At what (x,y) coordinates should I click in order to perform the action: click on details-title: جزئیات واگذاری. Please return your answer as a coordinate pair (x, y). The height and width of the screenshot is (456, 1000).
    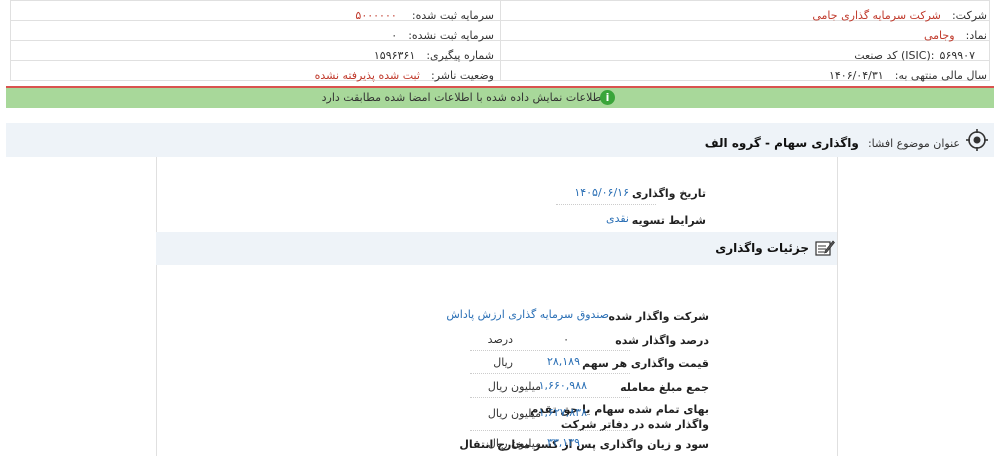
    Looking at the image, I should click on (762, 248).